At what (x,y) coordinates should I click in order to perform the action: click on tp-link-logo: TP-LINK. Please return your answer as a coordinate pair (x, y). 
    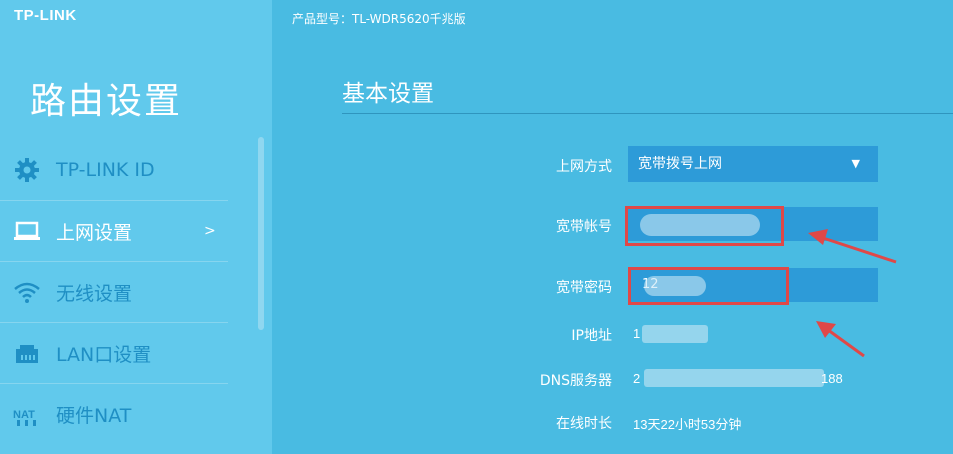
    Looking at the image, I should click on (45, 15).